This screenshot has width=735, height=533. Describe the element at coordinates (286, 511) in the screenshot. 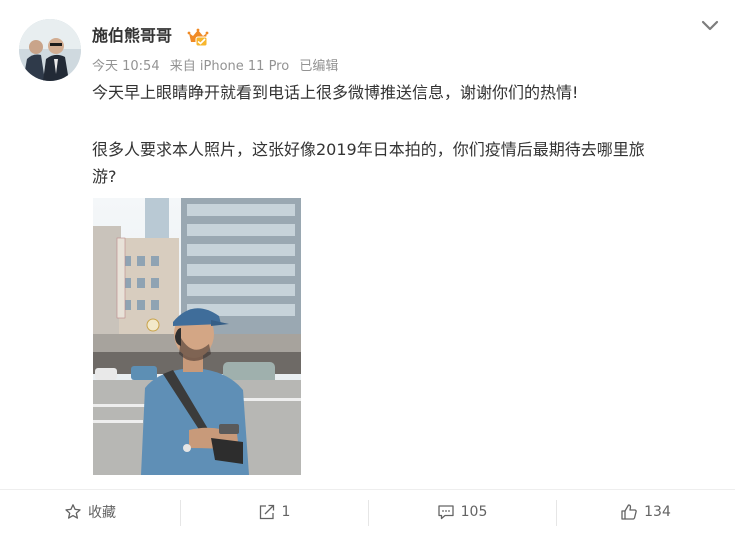

I see `share-count: 1` at that location.